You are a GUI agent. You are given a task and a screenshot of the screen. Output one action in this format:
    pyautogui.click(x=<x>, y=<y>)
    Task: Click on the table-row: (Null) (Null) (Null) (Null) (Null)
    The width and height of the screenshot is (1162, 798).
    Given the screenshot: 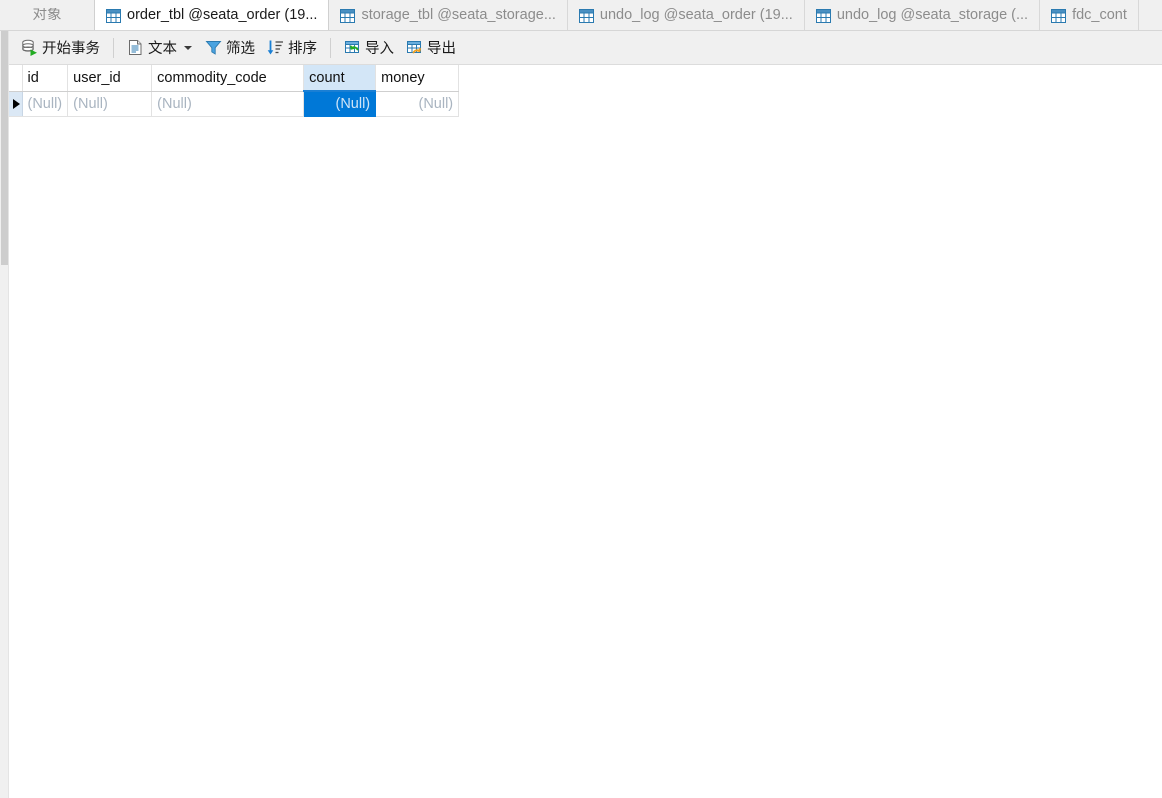 What is the action you would take?
    pyautogui.click(x=234, y=104)
    